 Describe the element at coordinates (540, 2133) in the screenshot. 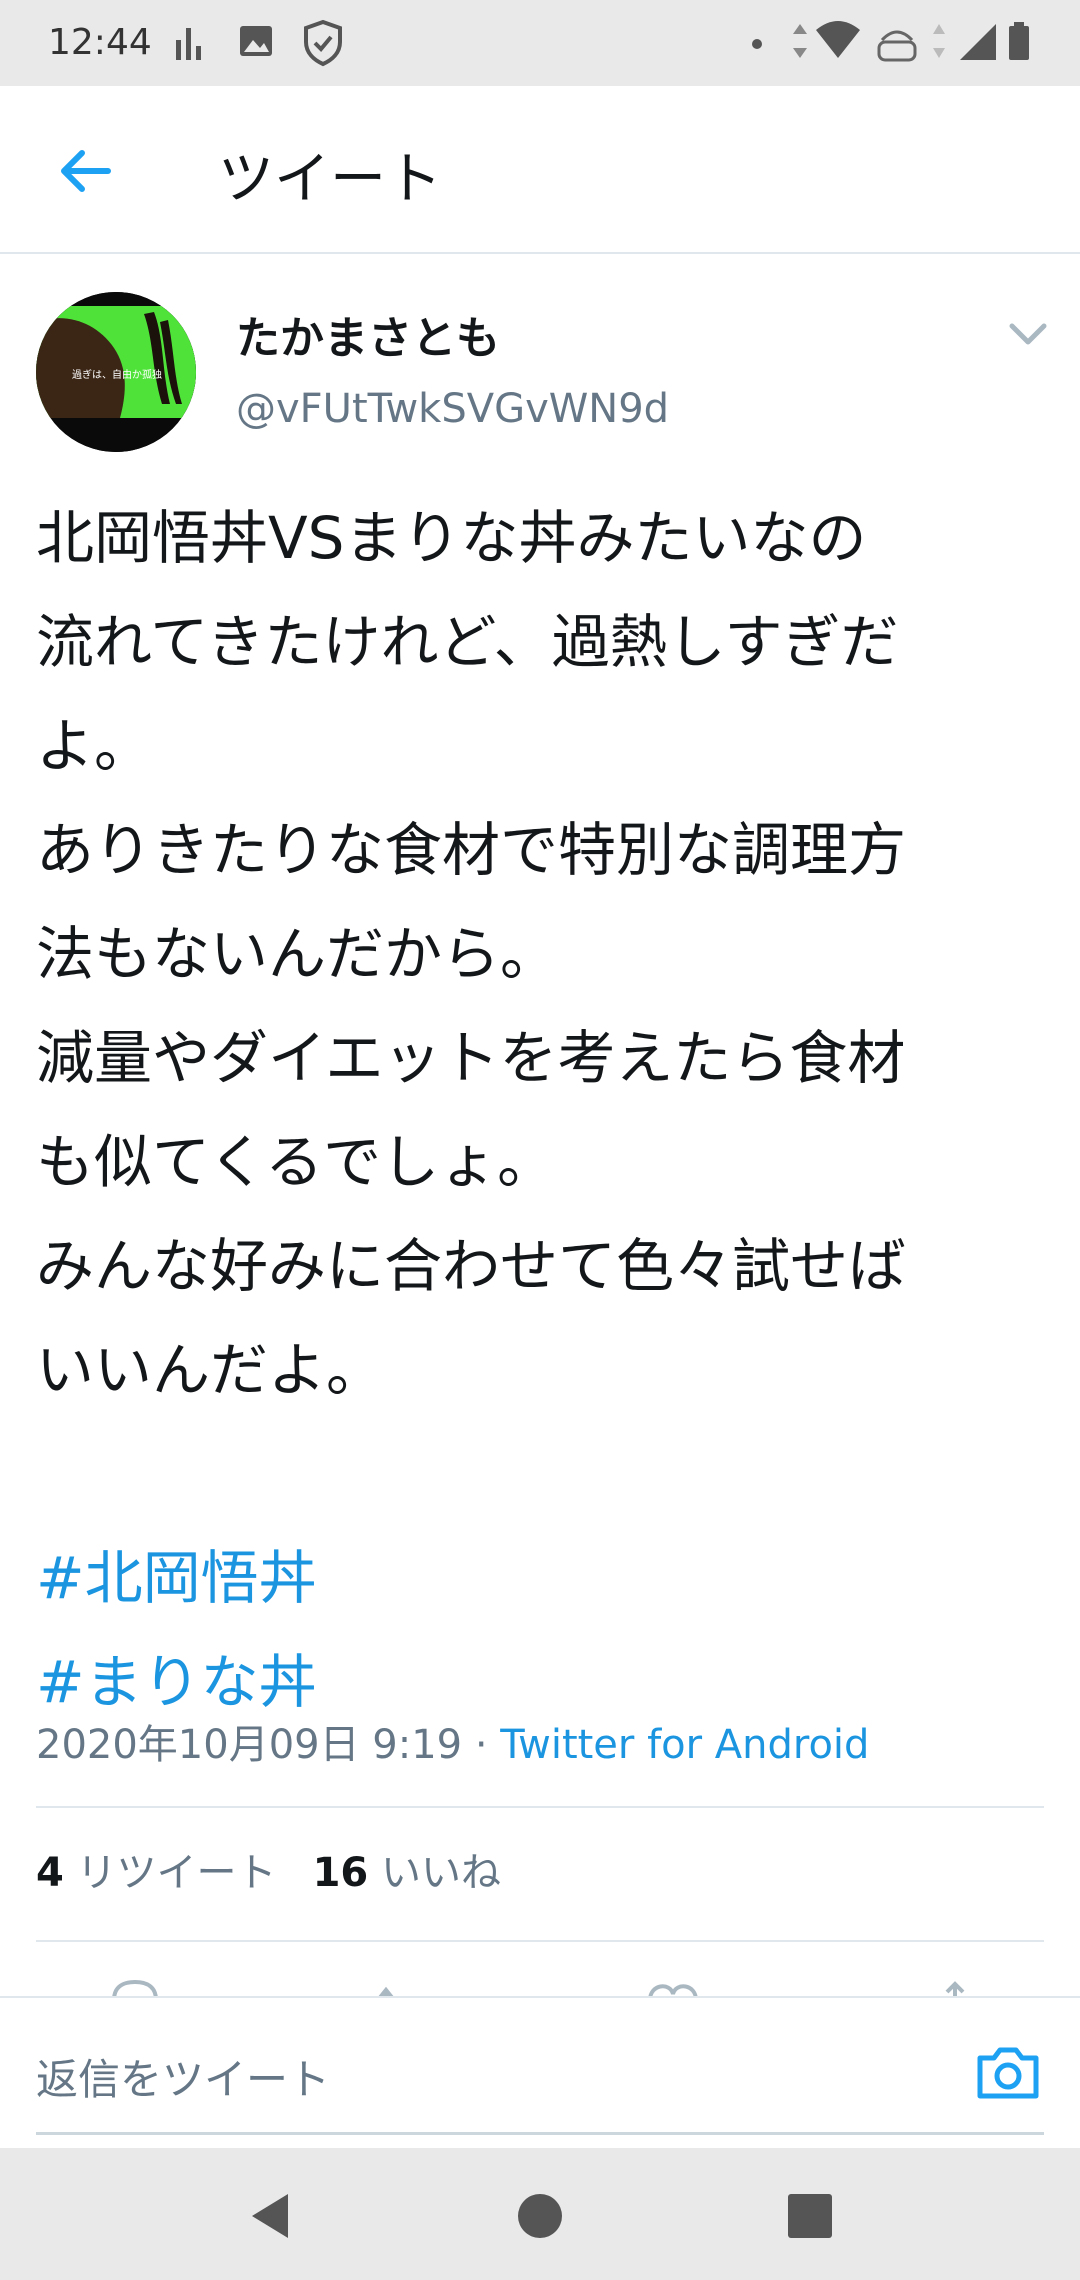

I see `reply-underline` at that location.